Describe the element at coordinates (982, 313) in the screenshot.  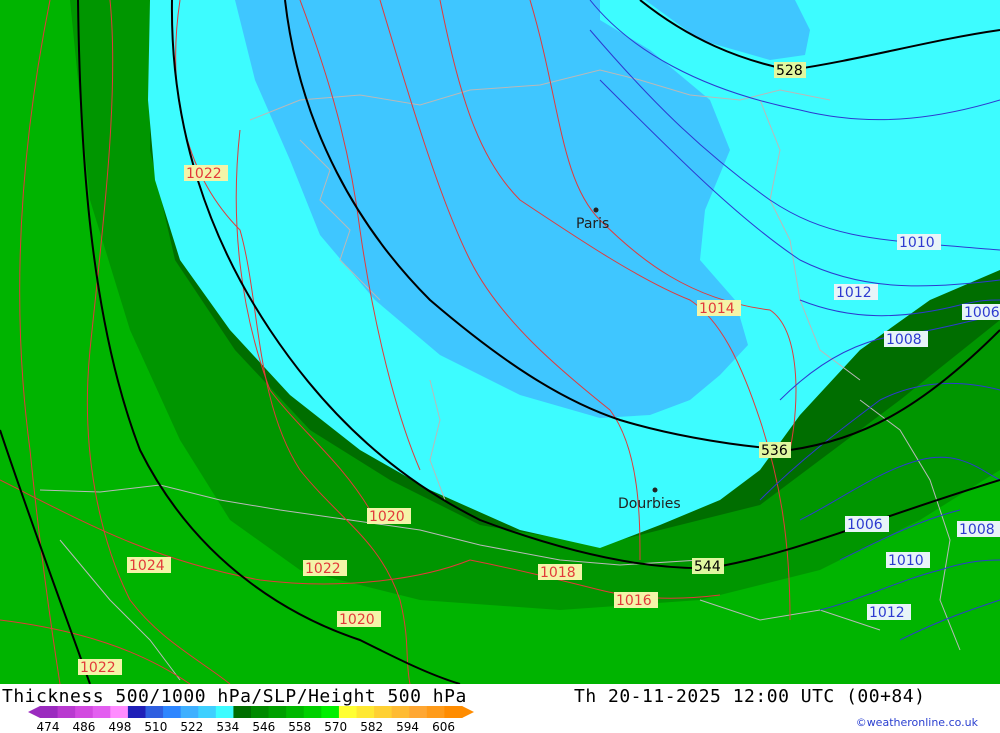
I see `slp-label-1006-a: 1006` at that location.